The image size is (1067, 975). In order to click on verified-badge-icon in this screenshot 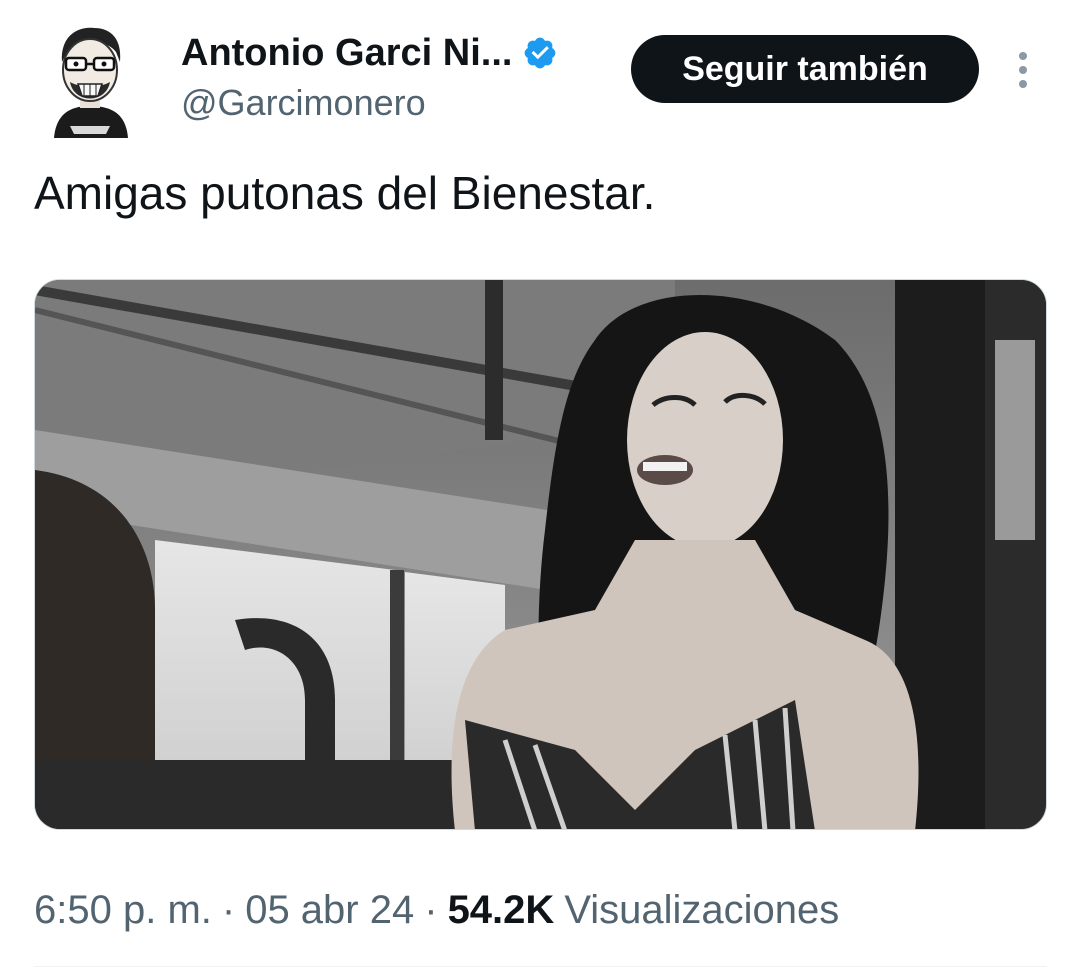, I will do `click(540, 53)`.